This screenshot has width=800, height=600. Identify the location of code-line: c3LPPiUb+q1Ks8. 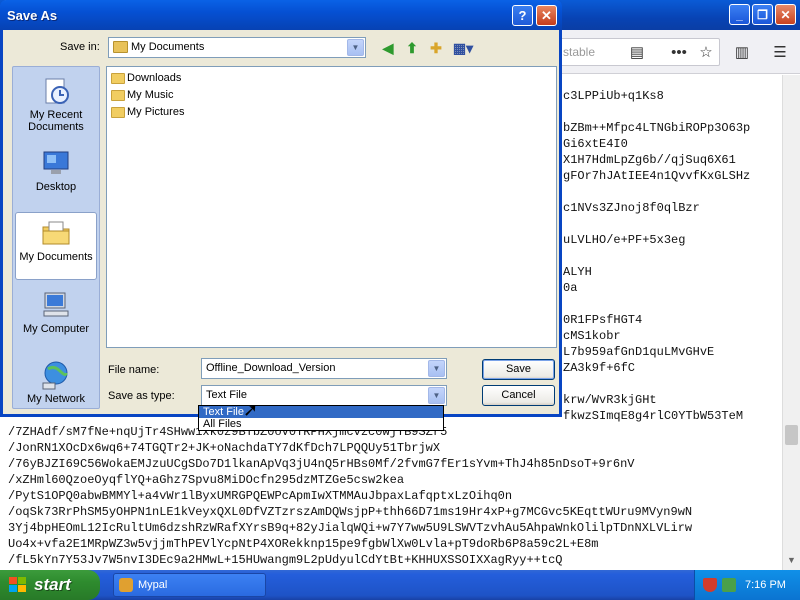
(613, 96).